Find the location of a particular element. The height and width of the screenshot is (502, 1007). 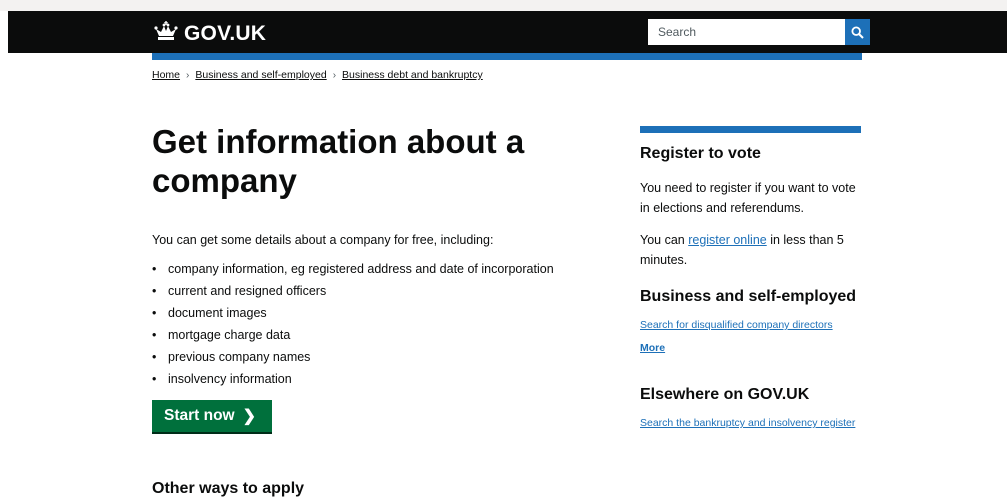

more-link: More is located at coordinates (652, 348).